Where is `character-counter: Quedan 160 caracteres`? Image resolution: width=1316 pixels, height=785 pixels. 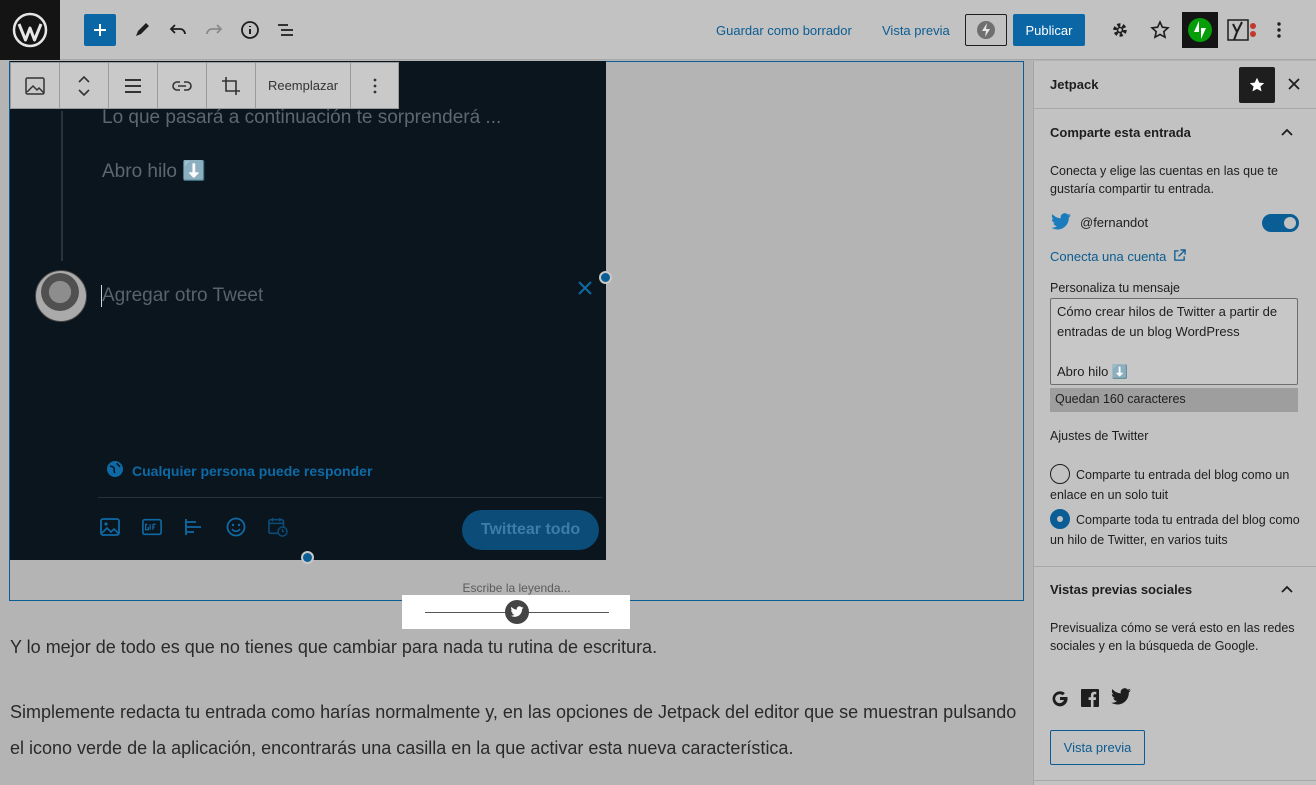
character-counter: Quedan 160 caracteres is located at coordinates (1174, 400).